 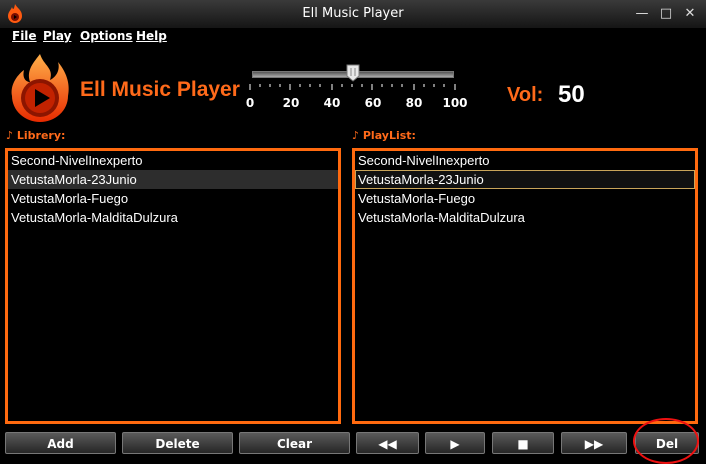 What do you see at coordinates (173, 198) in the screenshot?
I see `library-list-item: VetustaMorla-Fuego` at bounding box center [173, 198].